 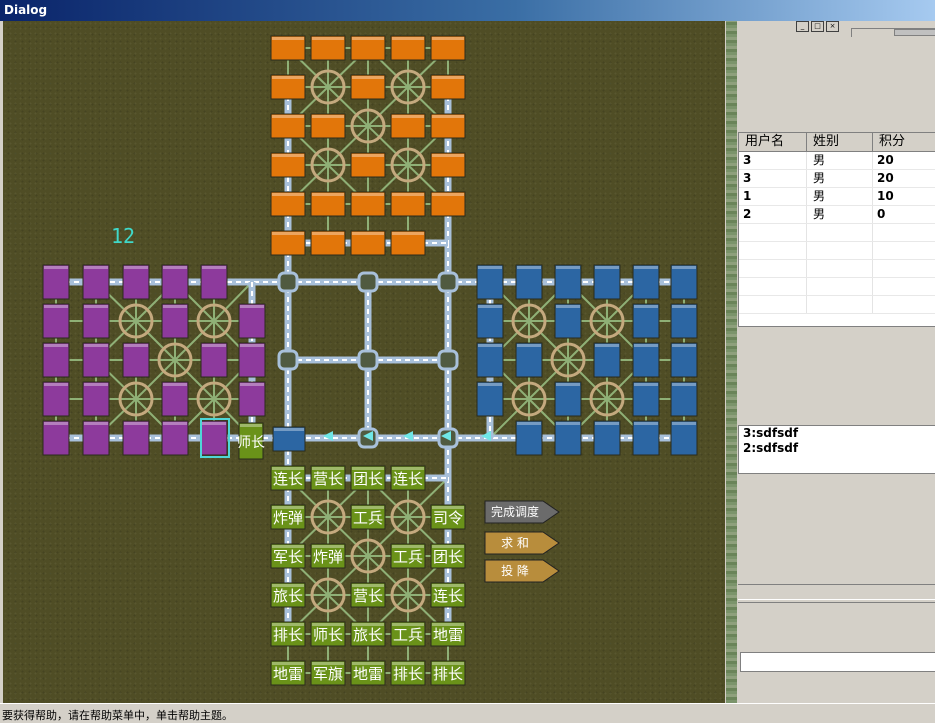 What do you see at coordinates (731, 362) in the screenshot?
I see `panel-splitter` at bounding box center [731, 362].